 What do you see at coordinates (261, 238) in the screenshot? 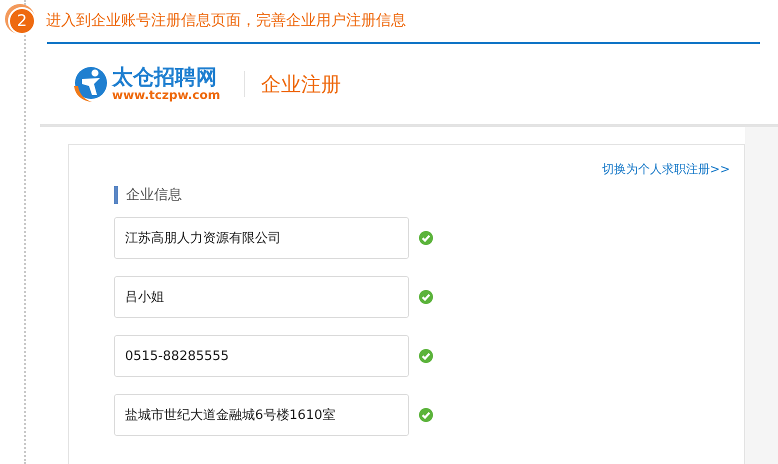
I see `input-field: 江苏高朋人力资源有限公司` at bounding box center [261, 238].